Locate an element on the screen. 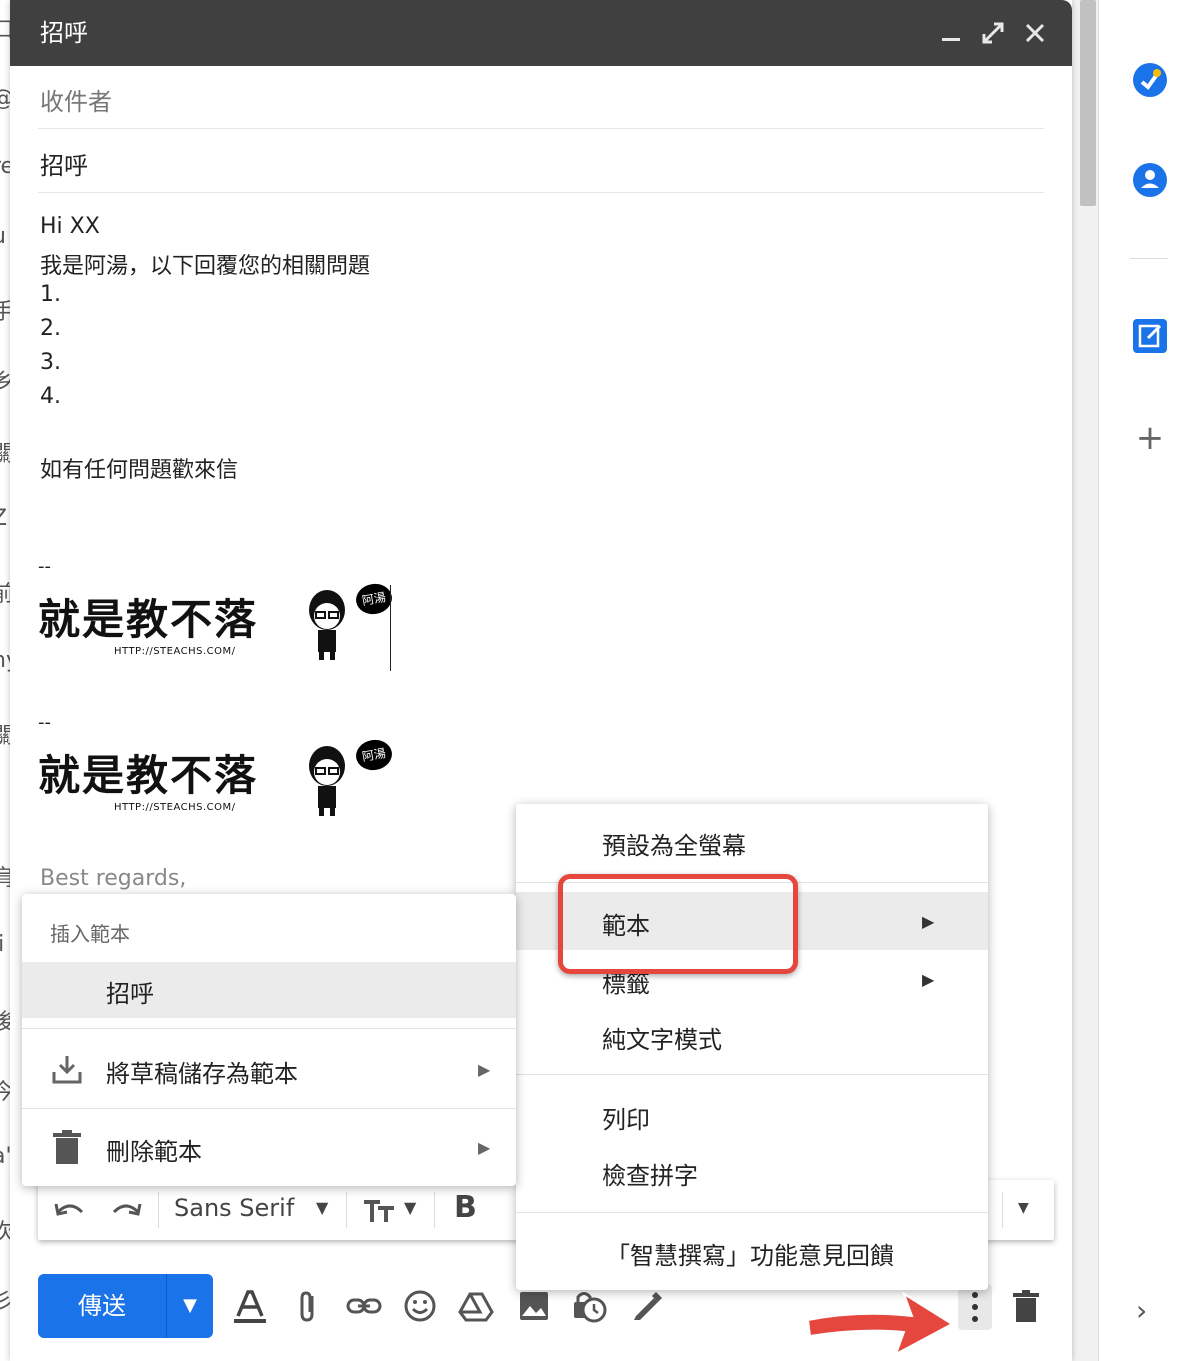 The width and height of the screenshot is (1200, 1361). compose-title: 招呼 is located at coordinates (64, 33).